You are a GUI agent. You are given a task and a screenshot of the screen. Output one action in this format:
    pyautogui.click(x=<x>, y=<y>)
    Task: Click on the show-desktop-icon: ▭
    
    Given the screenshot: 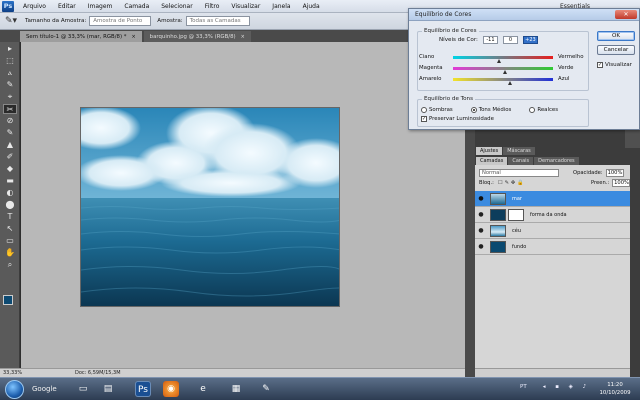 What is the action you would take?
    pyautogui.click(x=83, y=389)
    